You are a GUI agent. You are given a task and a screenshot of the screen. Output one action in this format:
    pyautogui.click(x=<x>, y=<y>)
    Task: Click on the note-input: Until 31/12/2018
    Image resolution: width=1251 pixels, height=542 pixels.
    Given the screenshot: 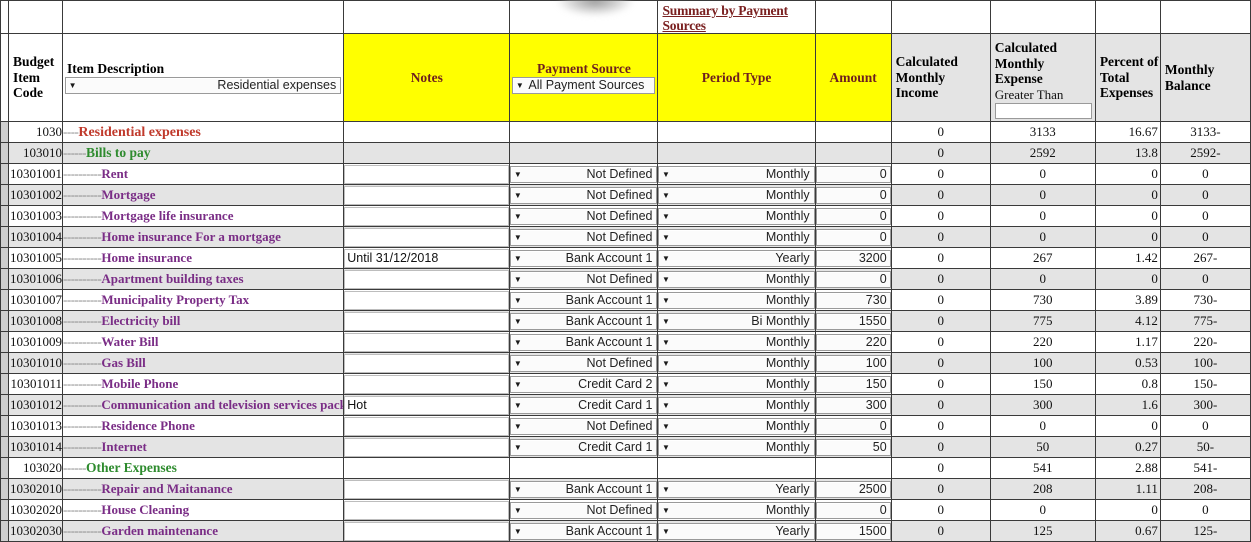 What is the action you would take?
    pyautogui.click(x=427, y=258)
    